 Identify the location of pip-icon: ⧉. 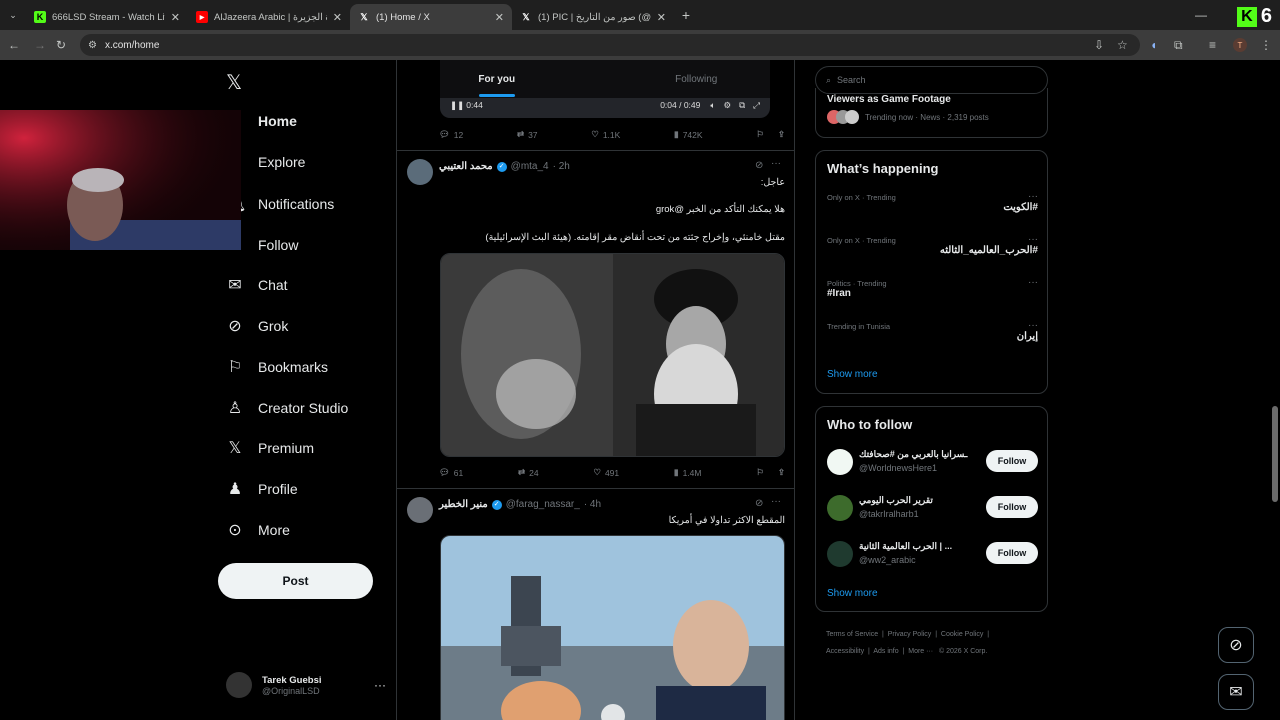
(742, 105).